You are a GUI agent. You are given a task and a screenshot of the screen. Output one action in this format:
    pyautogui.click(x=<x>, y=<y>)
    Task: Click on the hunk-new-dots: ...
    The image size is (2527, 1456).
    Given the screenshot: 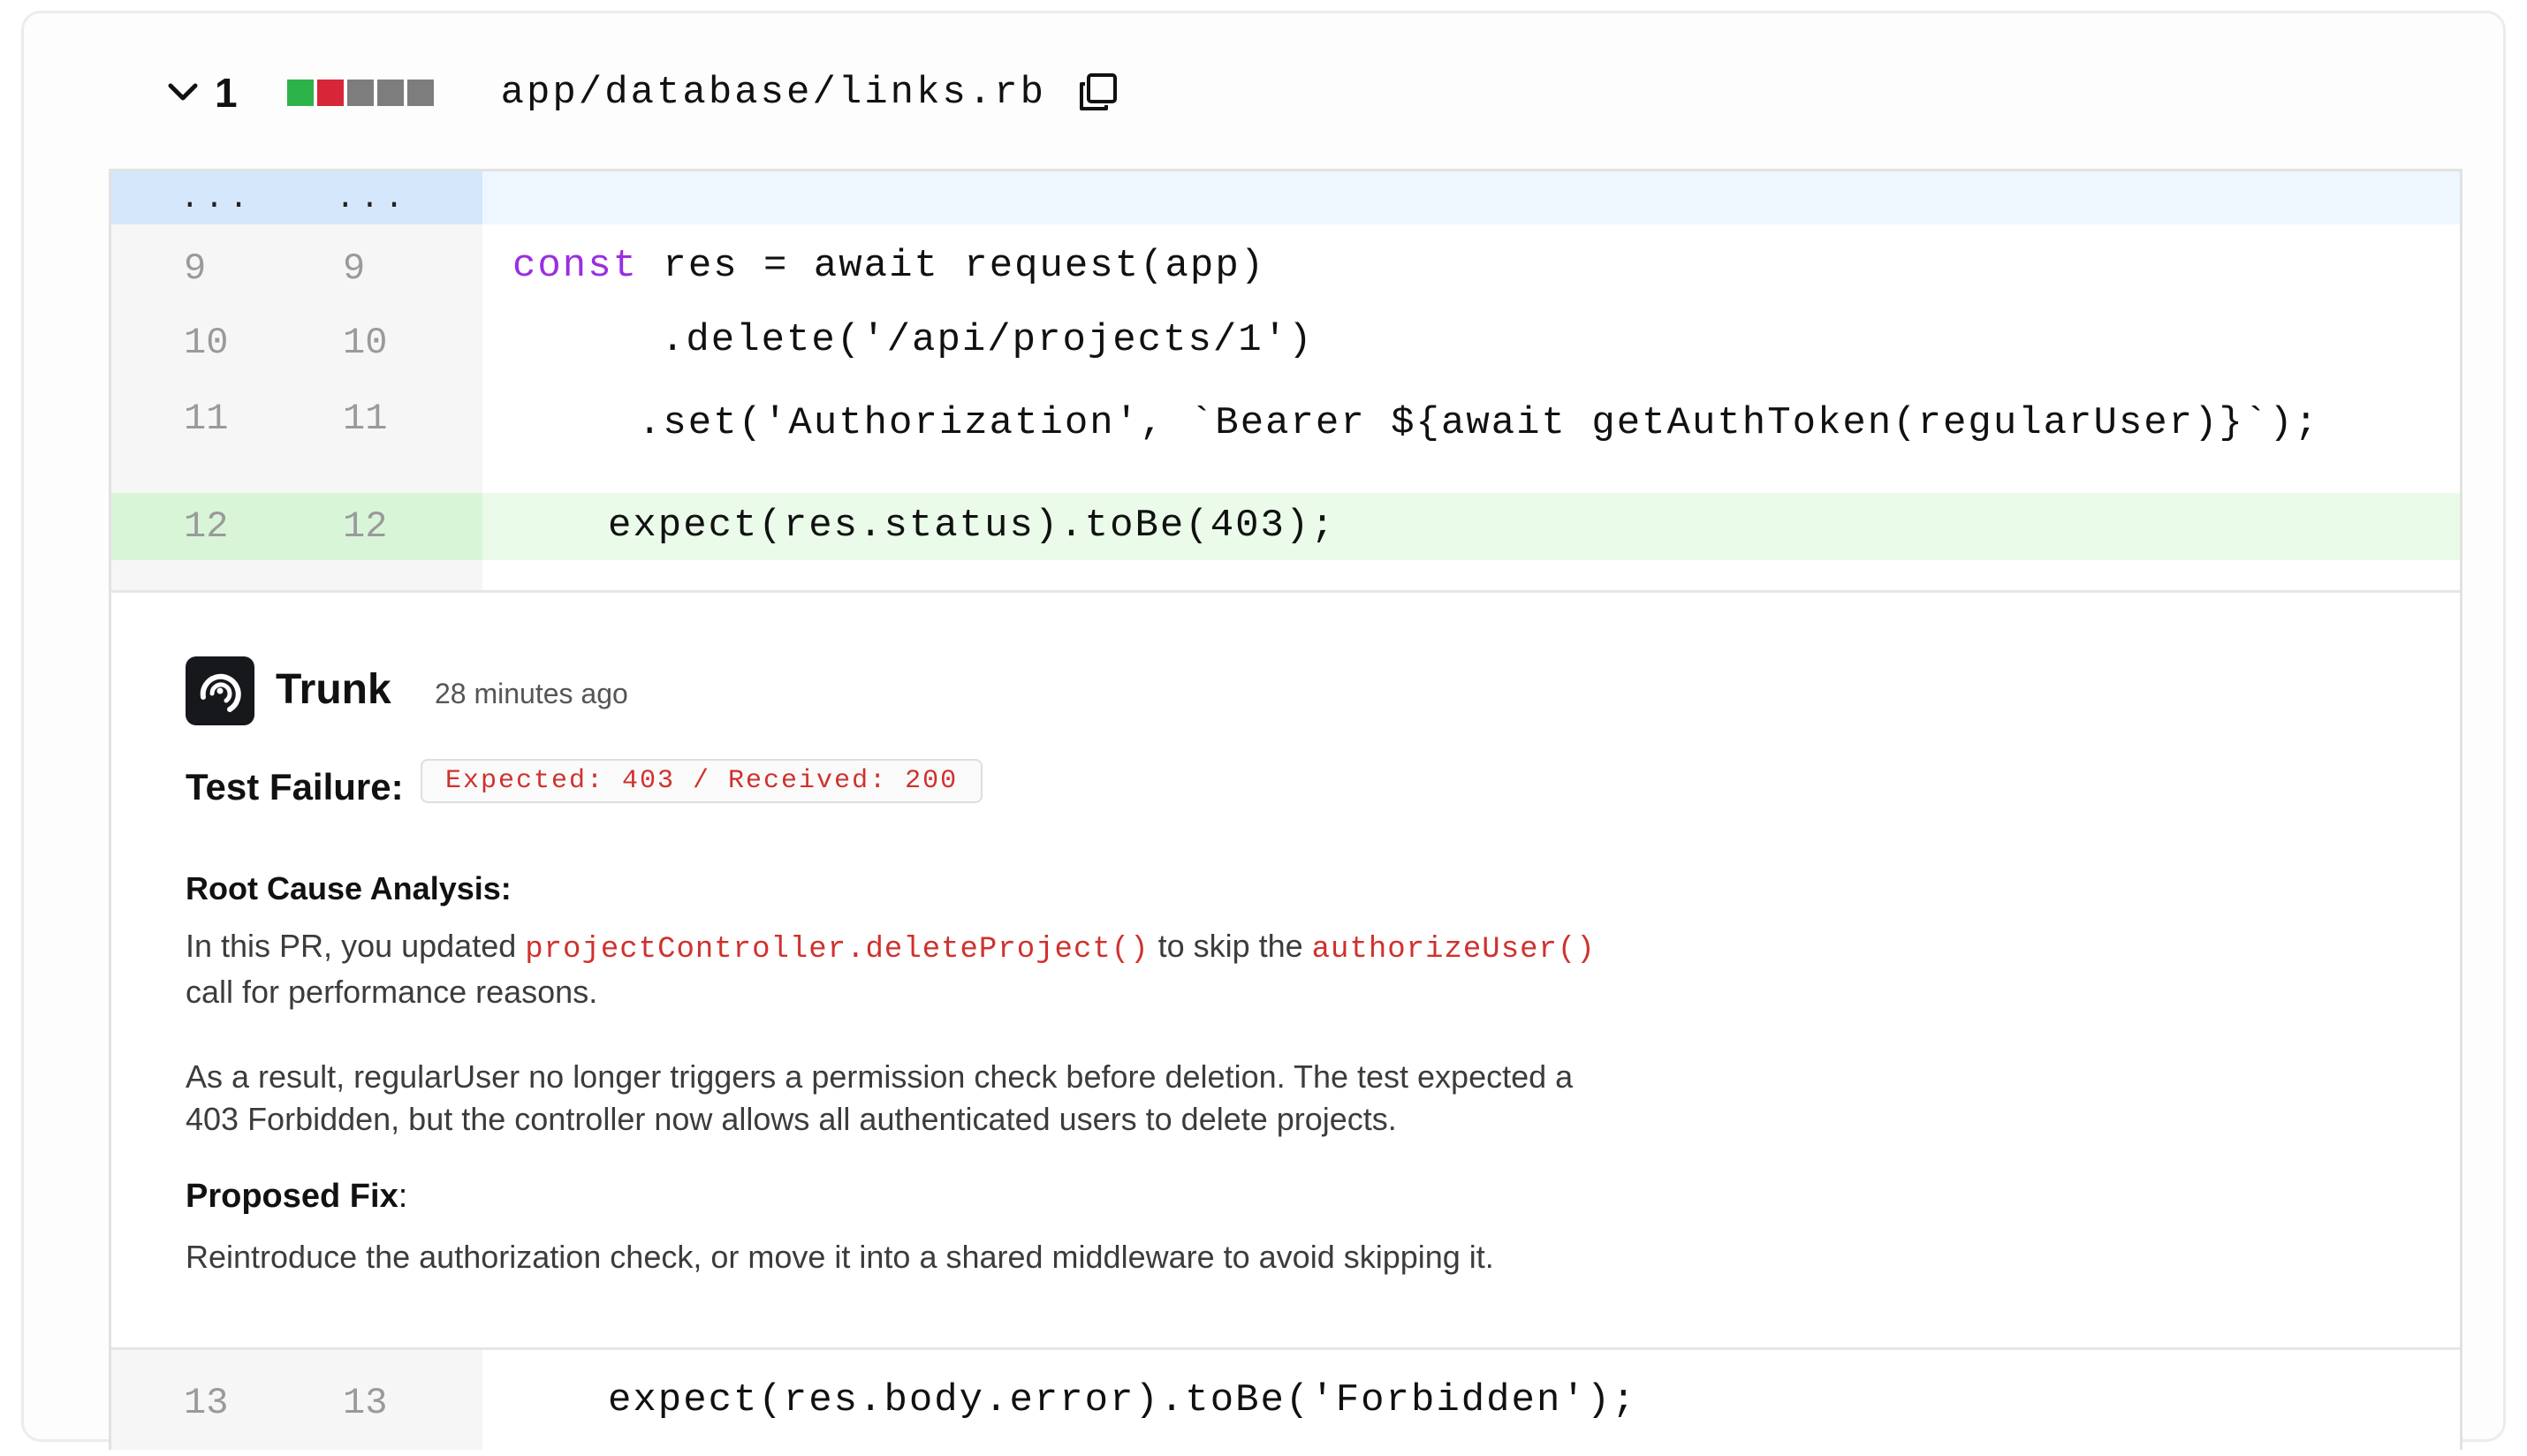 What is the action you would take?
    pyautogui.click(x=373, y=198)
    